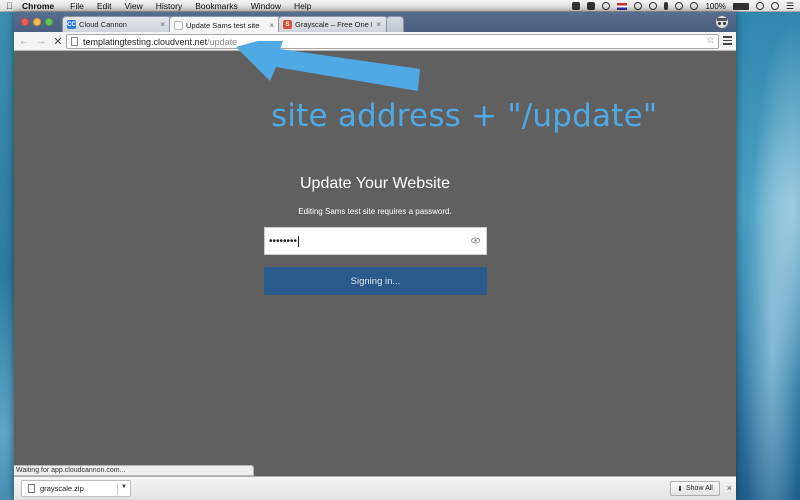 Image resolution: width=800 pixels, height=500 pixels. What do you see at coordinates (638, 6) in the screenshot?
I see `timemachine-icon` at bounding box center [638, 6].